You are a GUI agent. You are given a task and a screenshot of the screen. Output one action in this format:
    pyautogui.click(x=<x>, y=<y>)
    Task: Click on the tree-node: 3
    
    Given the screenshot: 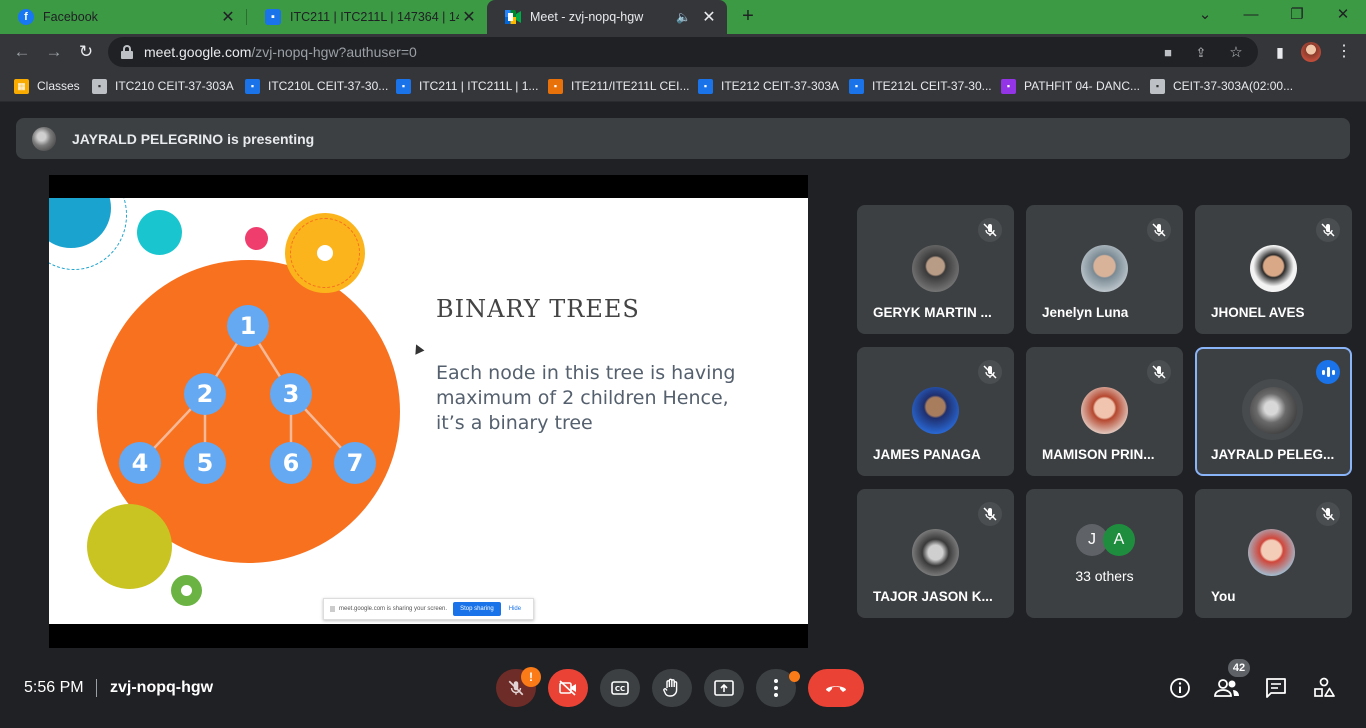 What is the action you would take?
    pyautogui.click(x=291, y=394)
    